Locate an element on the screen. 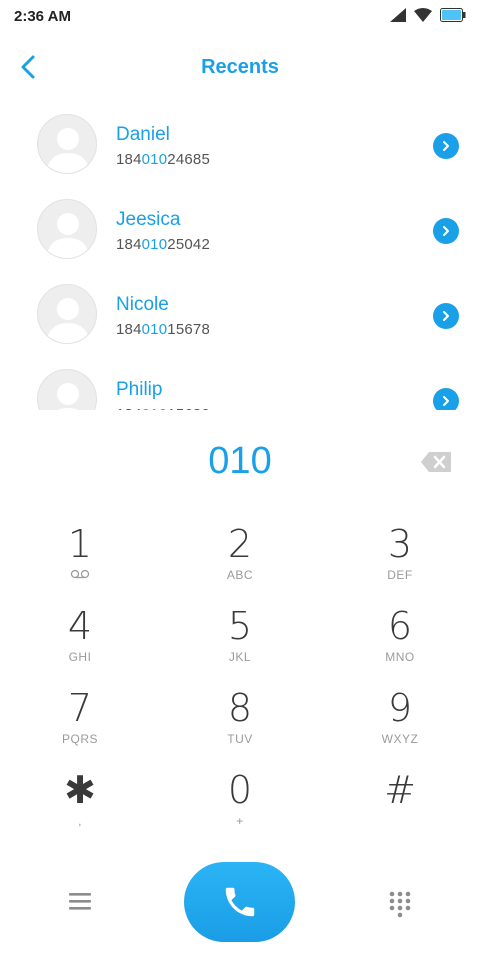  key-digit: 3 is located at coordinates (400, 544).